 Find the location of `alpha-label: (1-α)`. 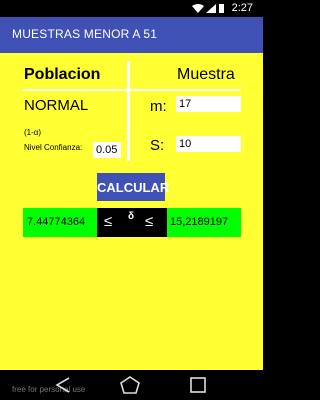

alpha-label: (1-α) is located at coordinates (33, 132).